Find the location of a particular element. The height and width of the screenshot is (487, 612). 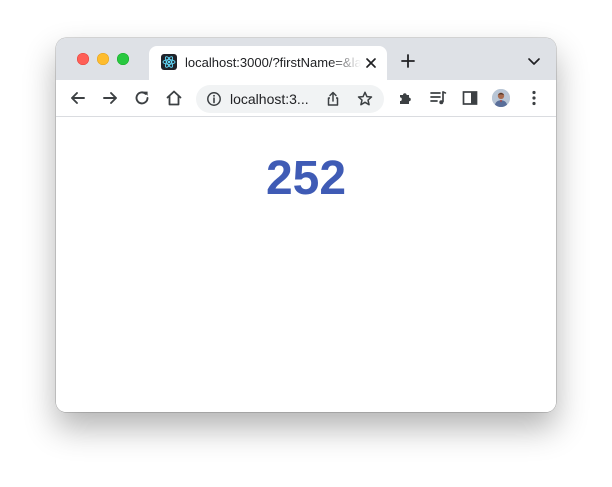

back-arrow-icon is located at coordinates (78, 98).